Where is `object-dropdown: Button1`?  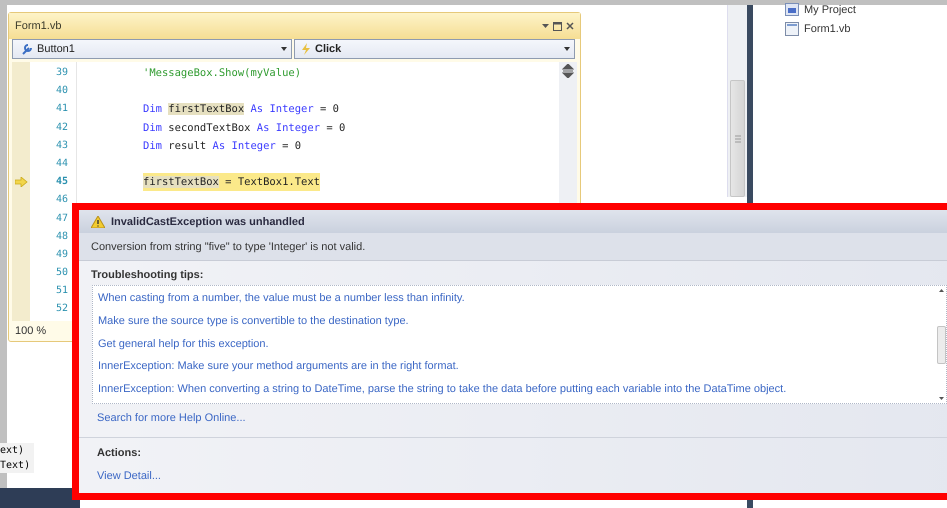
object-dropdown: Button1 is located at coordinates (152, 49).